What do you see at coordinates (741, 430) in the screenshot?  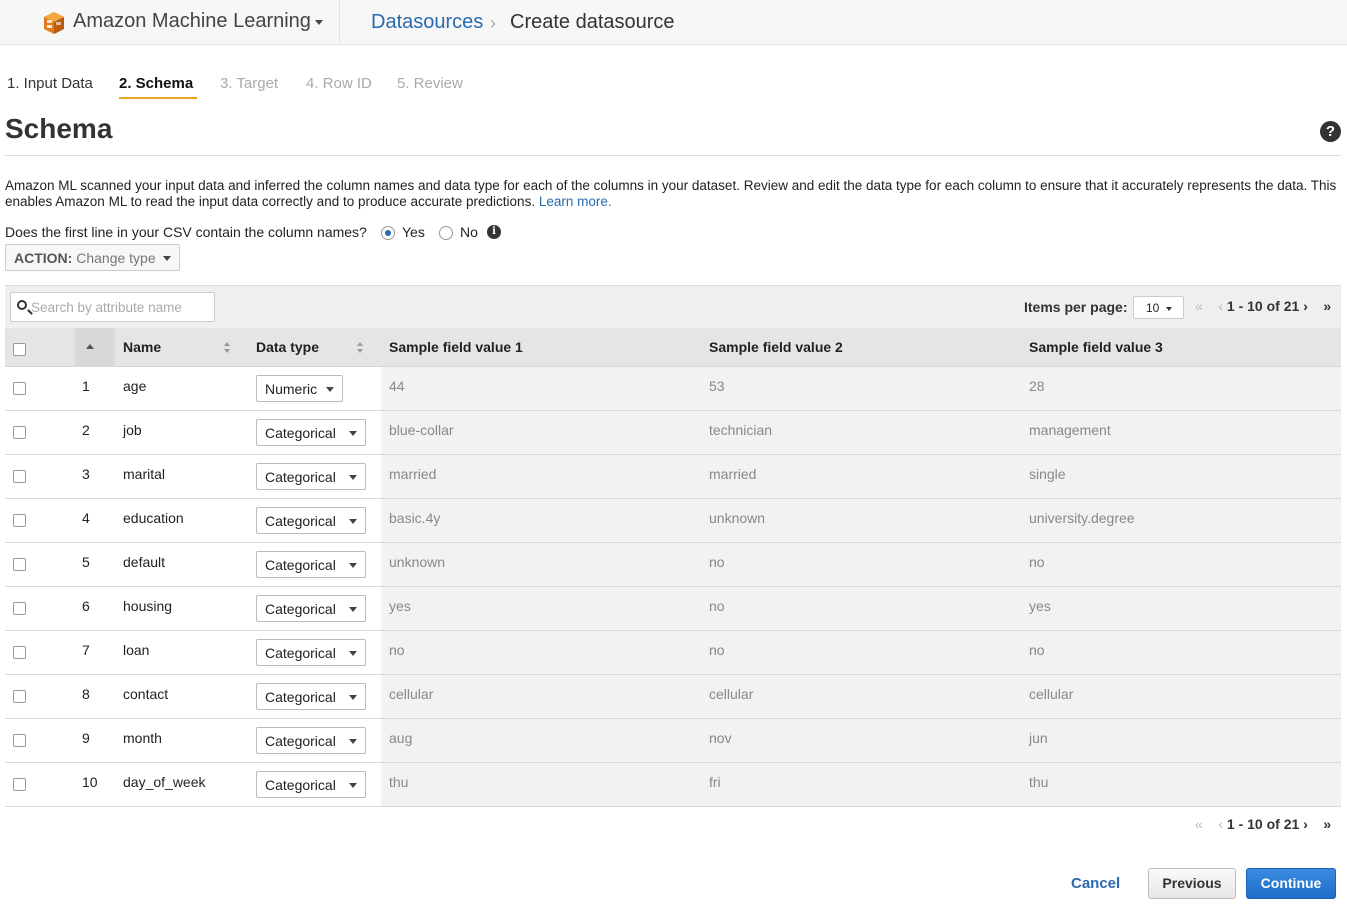 I see `sample-value-2: technician` at bounding box center [741, 430].